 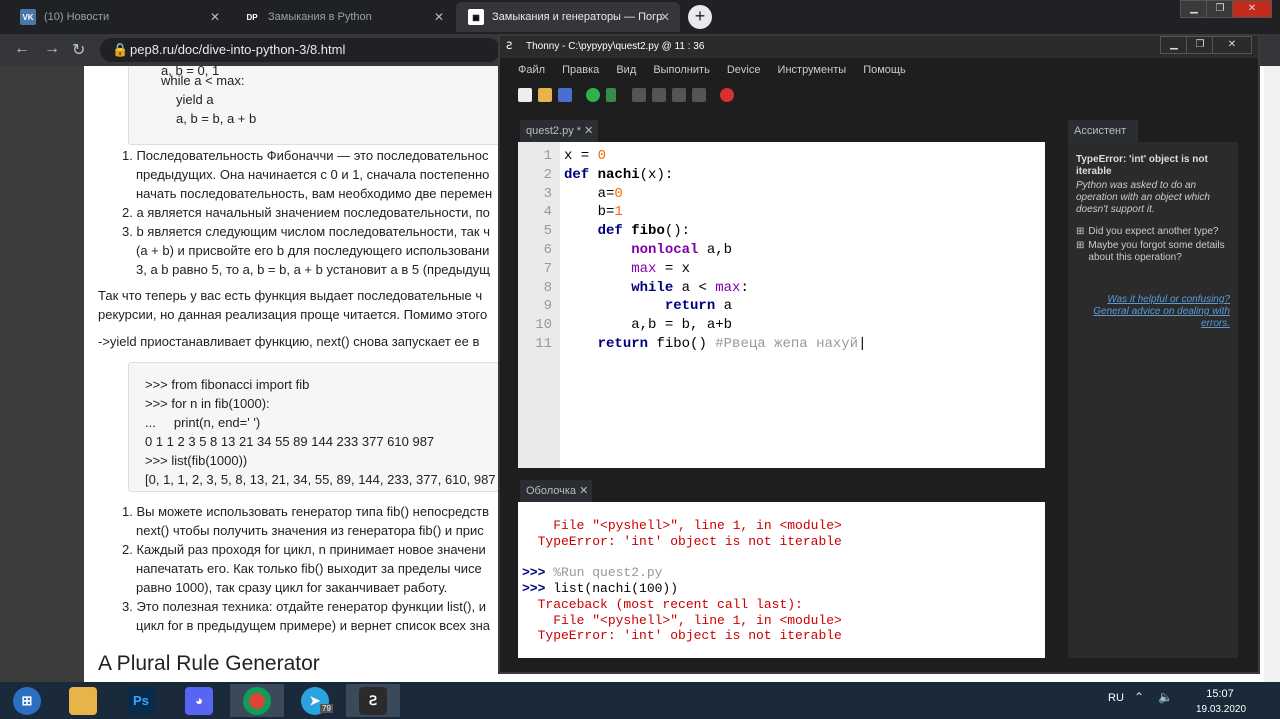 I want to click on folder-icon, so click(x=83, y=700).